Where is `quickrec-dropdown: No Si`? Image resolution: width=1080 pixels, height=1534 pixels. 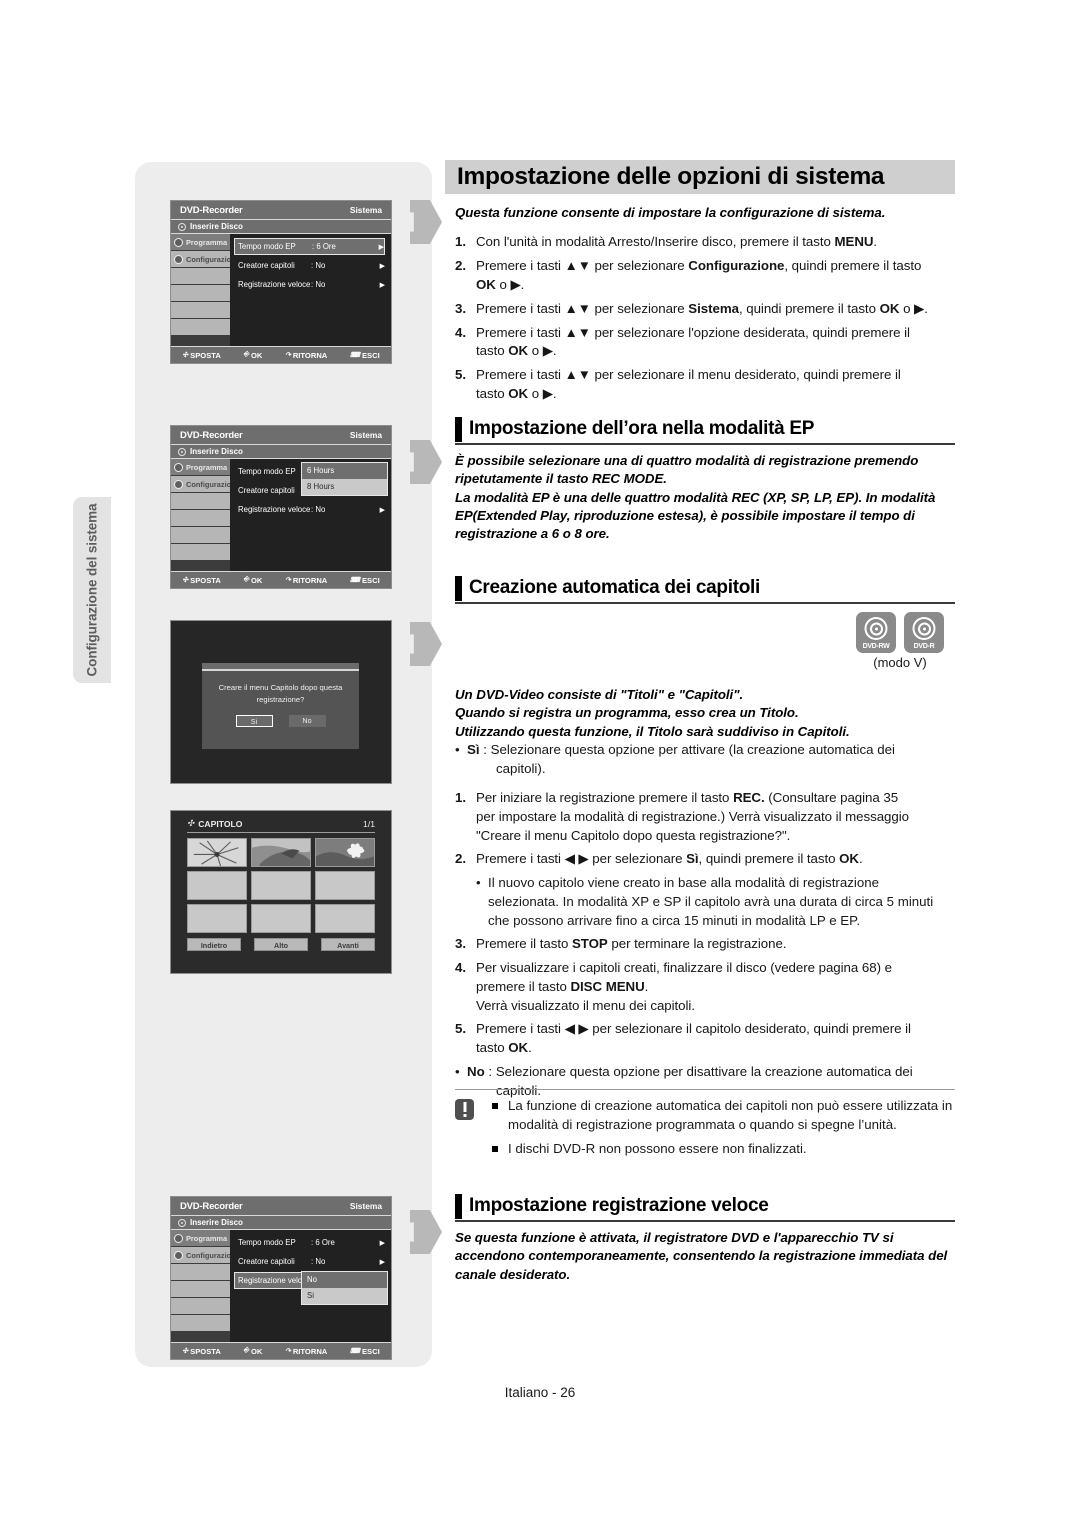
quickrec-dropdown: No Si is located at coordinates (344, 1288).